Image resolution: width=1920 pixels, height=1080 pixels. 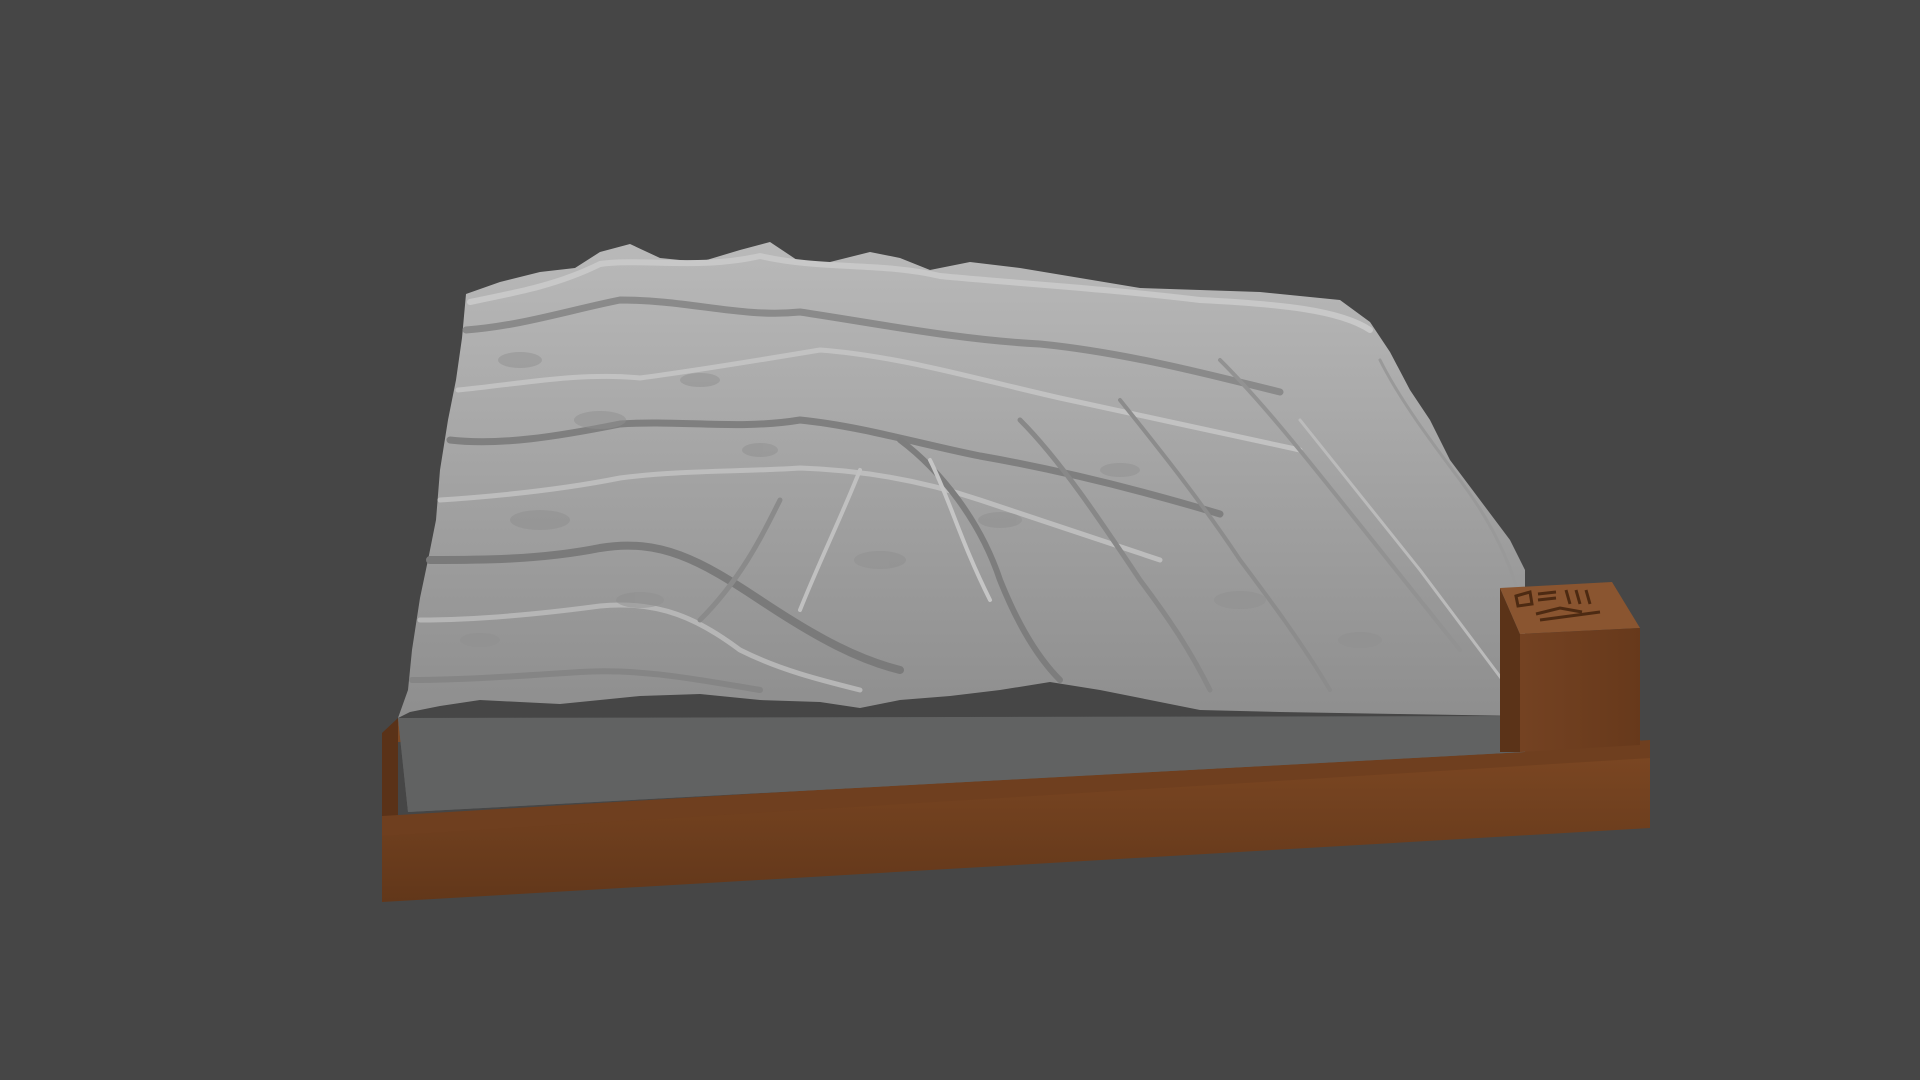 I want to click on label-block, so click(x=1570, y=667).